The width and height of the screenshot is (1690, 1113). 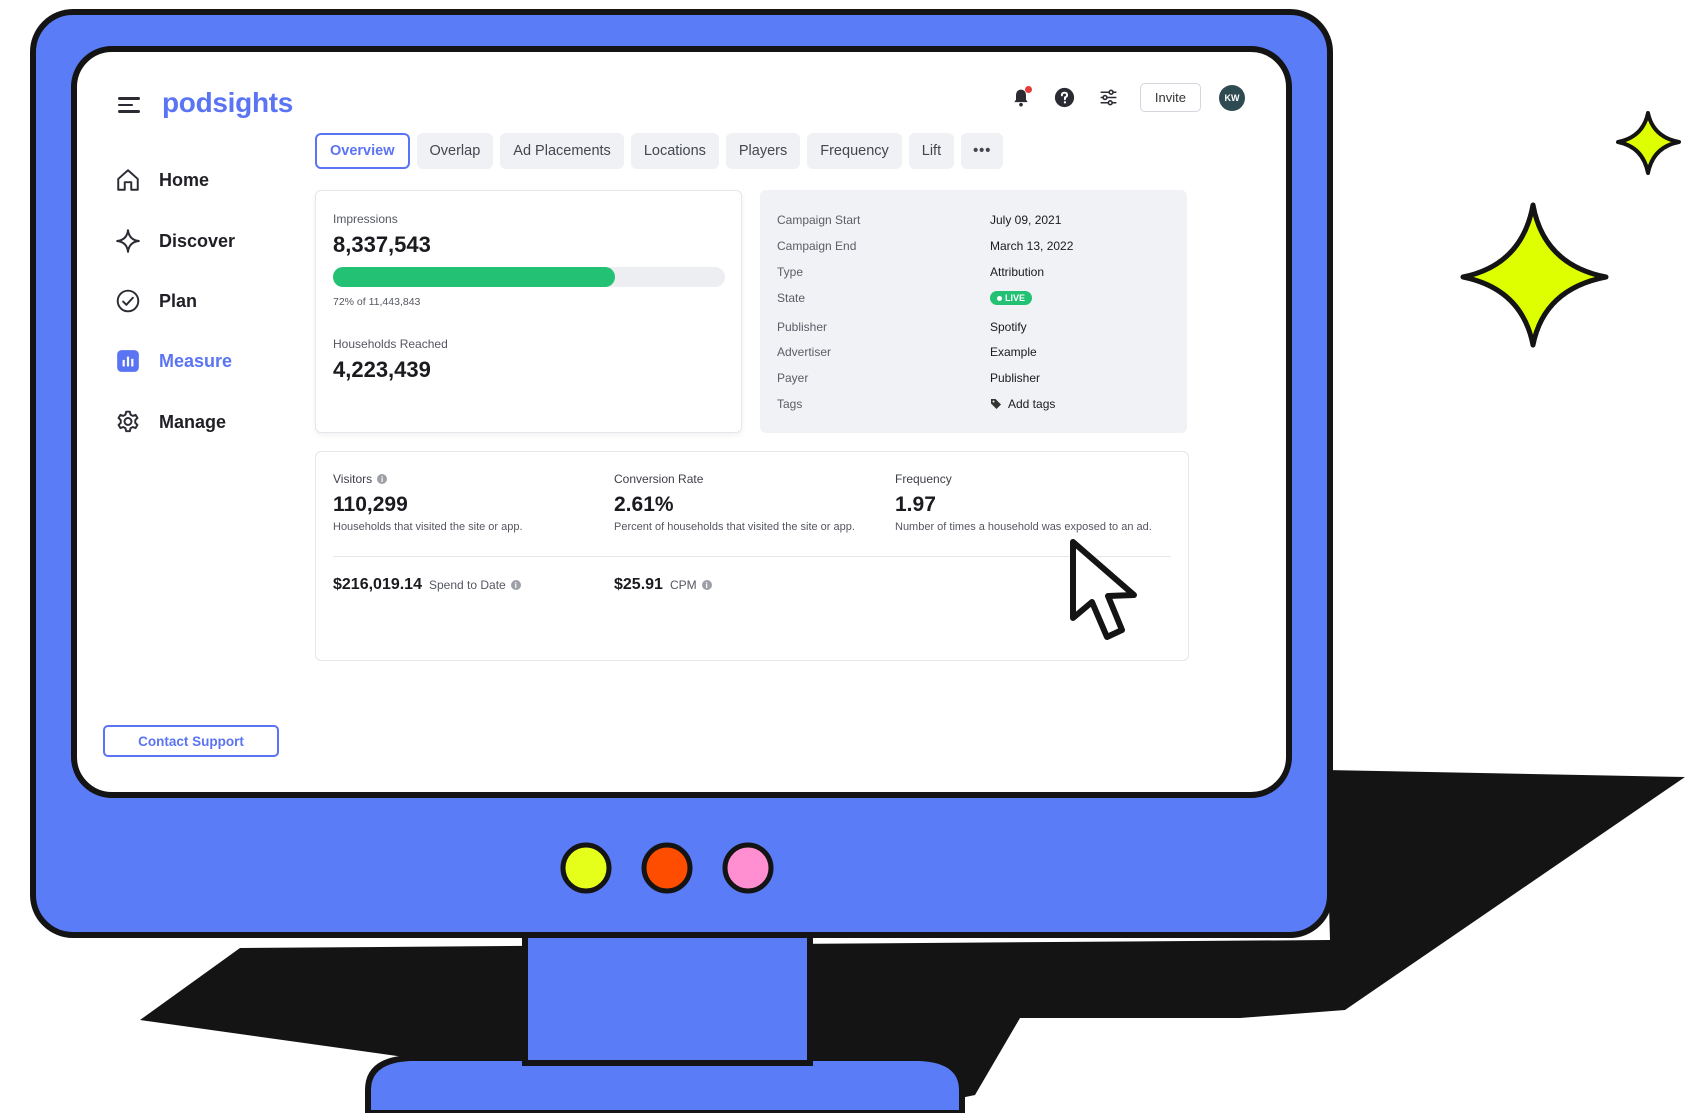 I want to click on top-bar: Invite KW, so click(x=1126, y=97).